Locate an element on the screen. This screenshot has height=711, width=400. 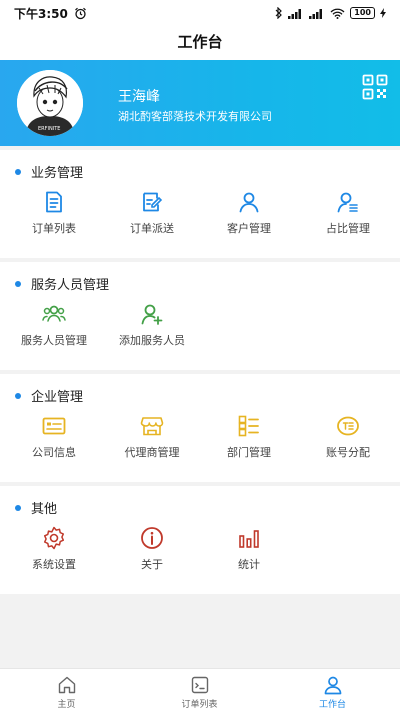
profile-banner: ERFINITE 王海峰 湖北酌客部落技术开发有限公司 is located at coordinates (200, 103).